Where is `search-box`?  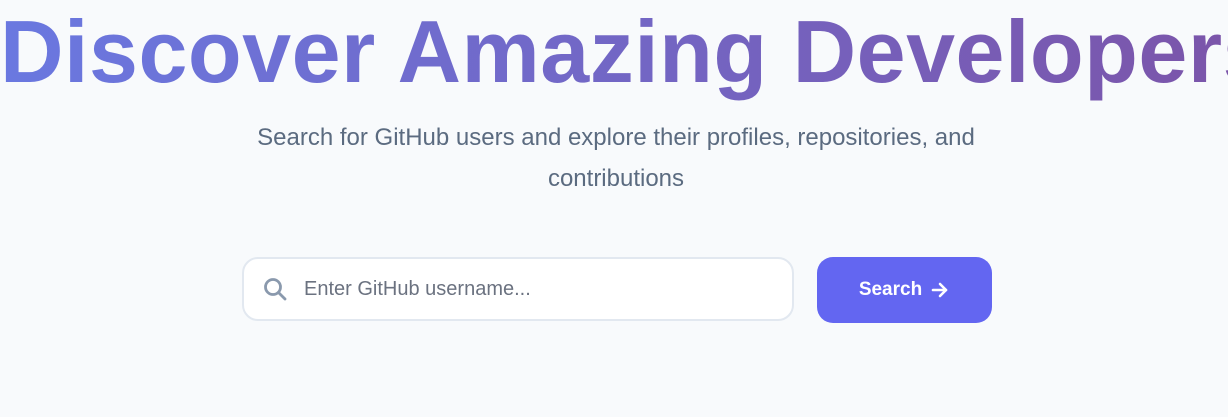
search-box is located at coordinates (518, 289).